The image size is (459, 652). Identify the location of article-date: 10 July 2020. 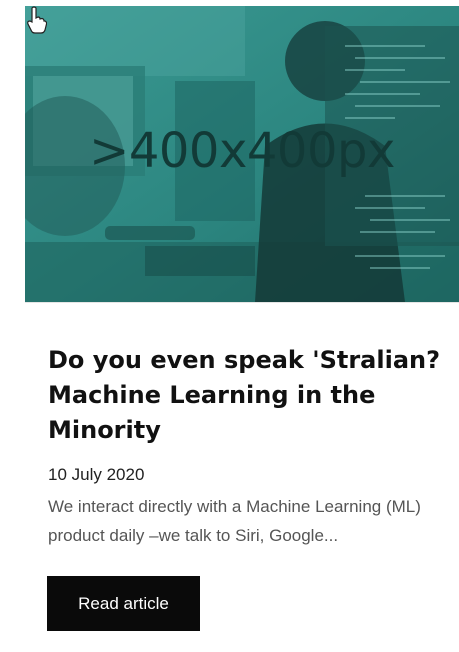
(96, 474).